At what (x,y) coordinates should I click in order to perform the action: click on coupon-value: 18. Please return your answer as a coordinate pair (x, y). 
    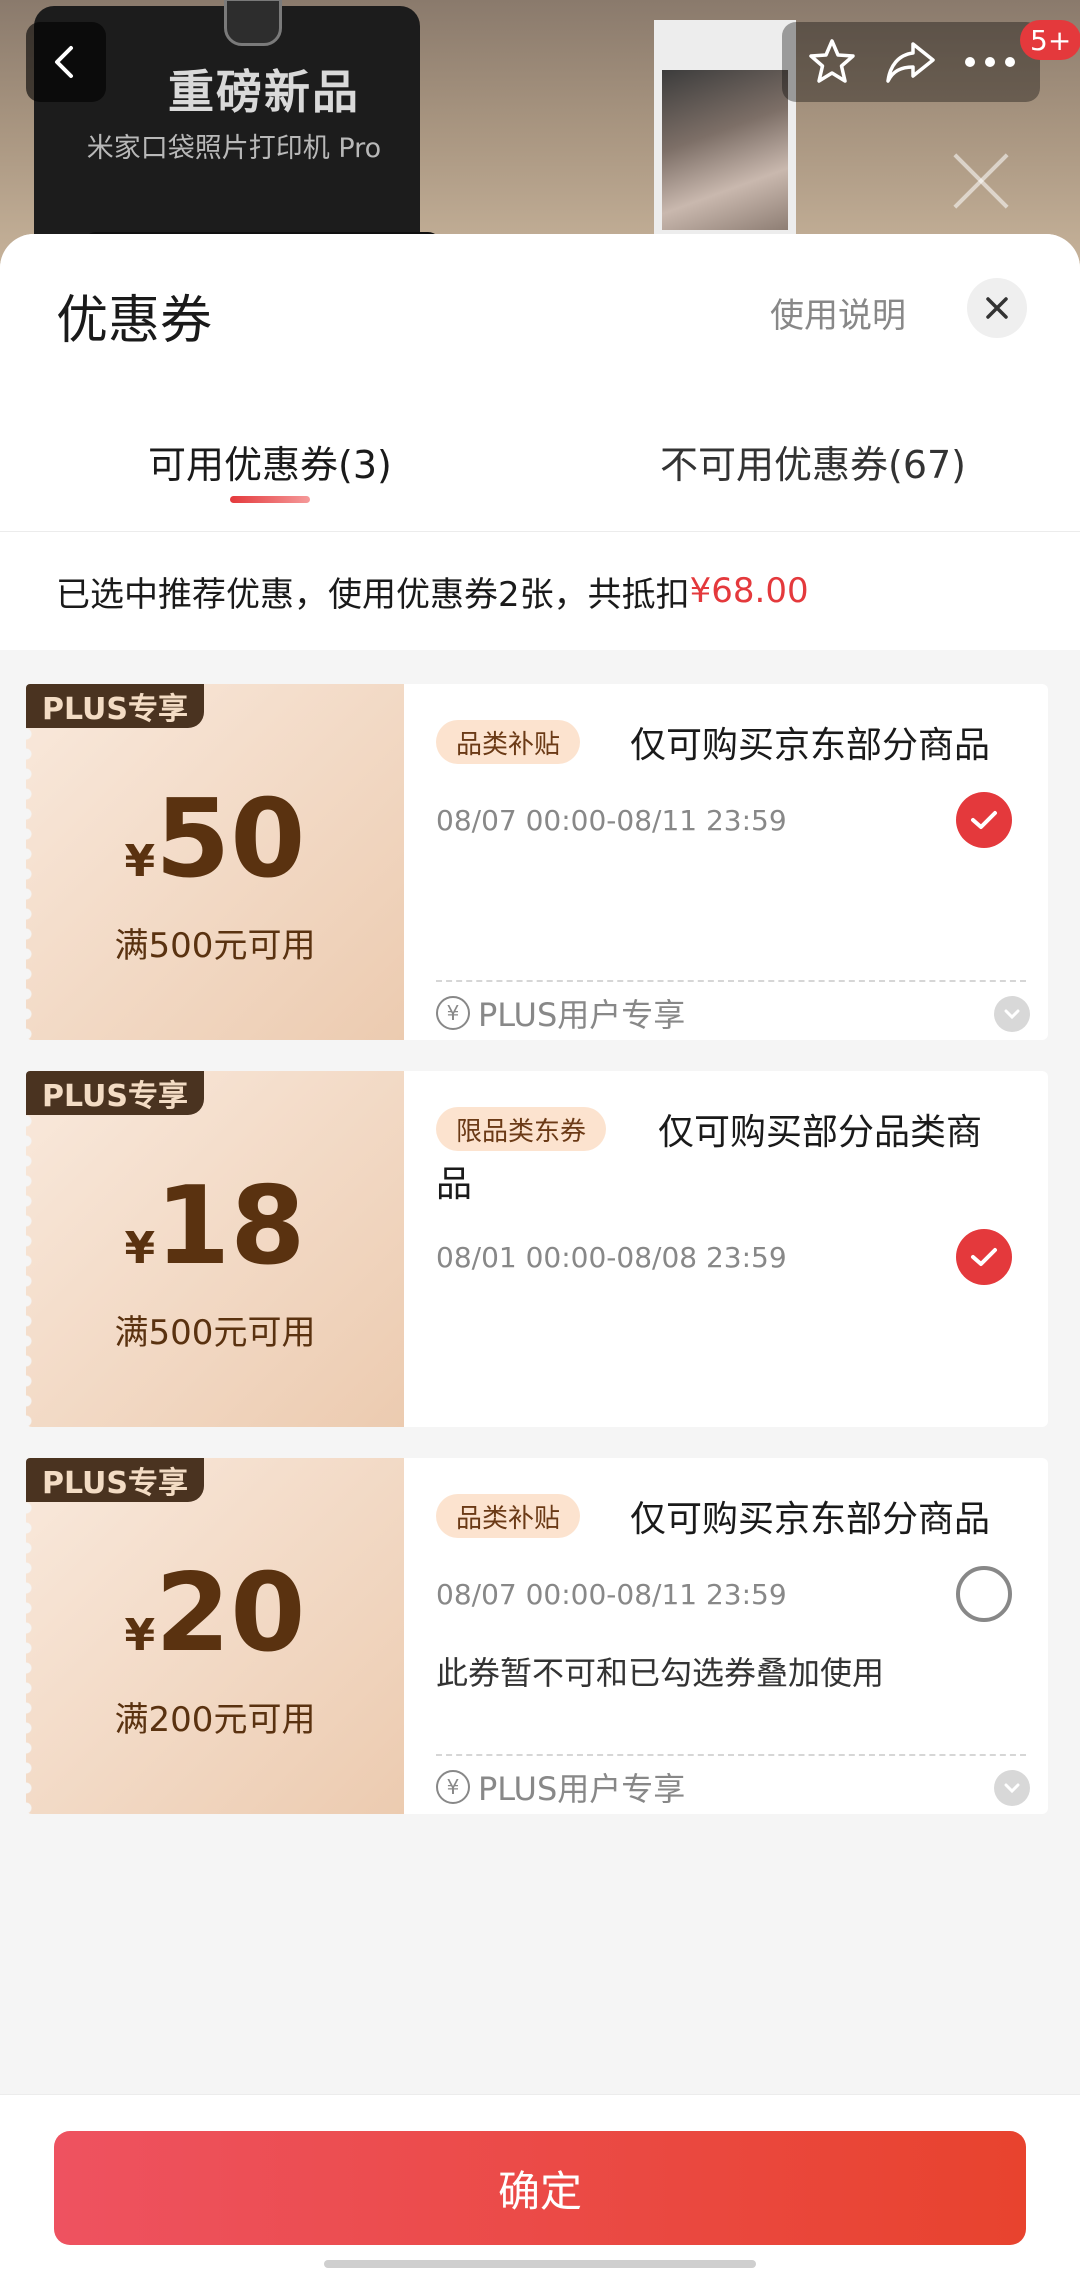
    Looking at the image, I should click on (230, 1226).